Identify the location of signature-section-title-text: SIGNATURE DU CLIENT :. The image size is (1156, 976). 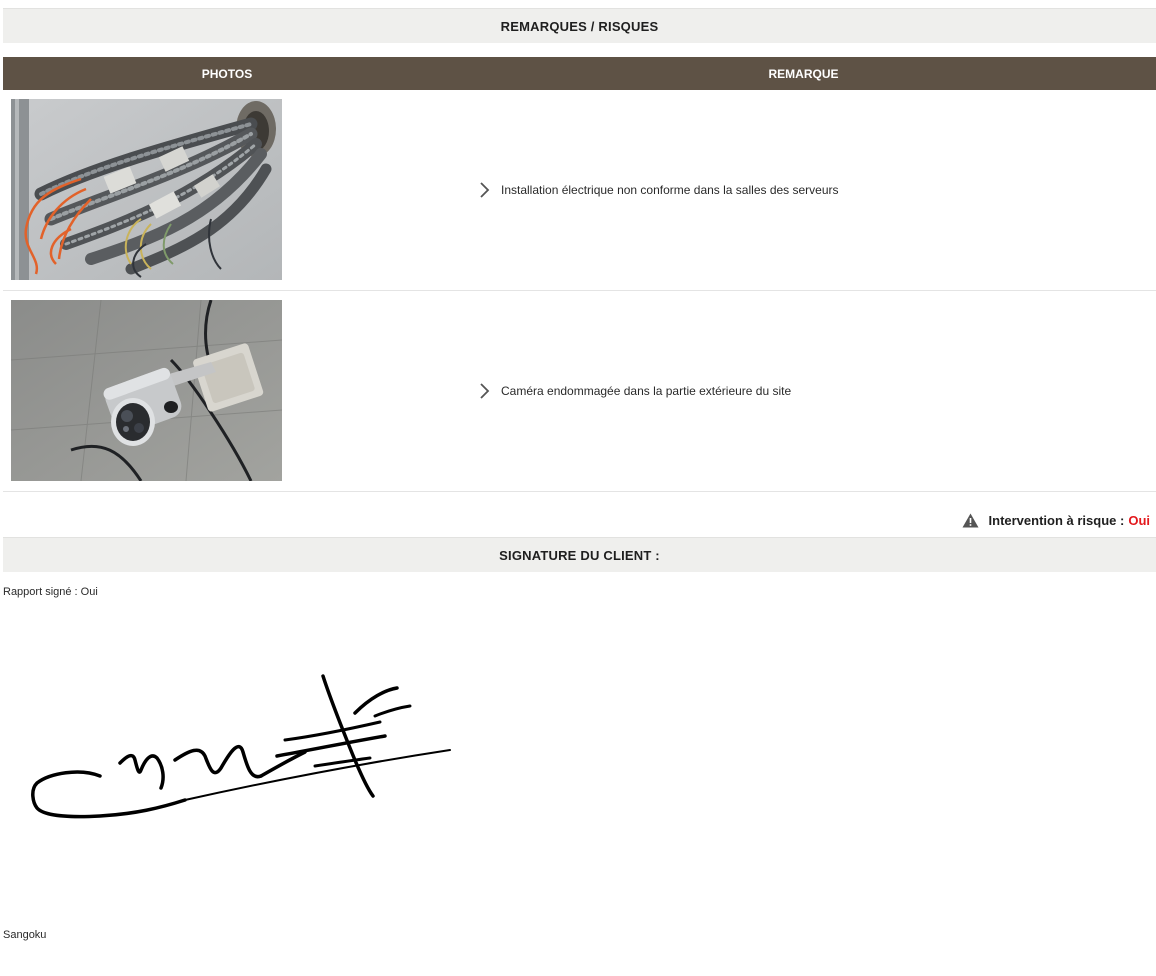
(579, 555).